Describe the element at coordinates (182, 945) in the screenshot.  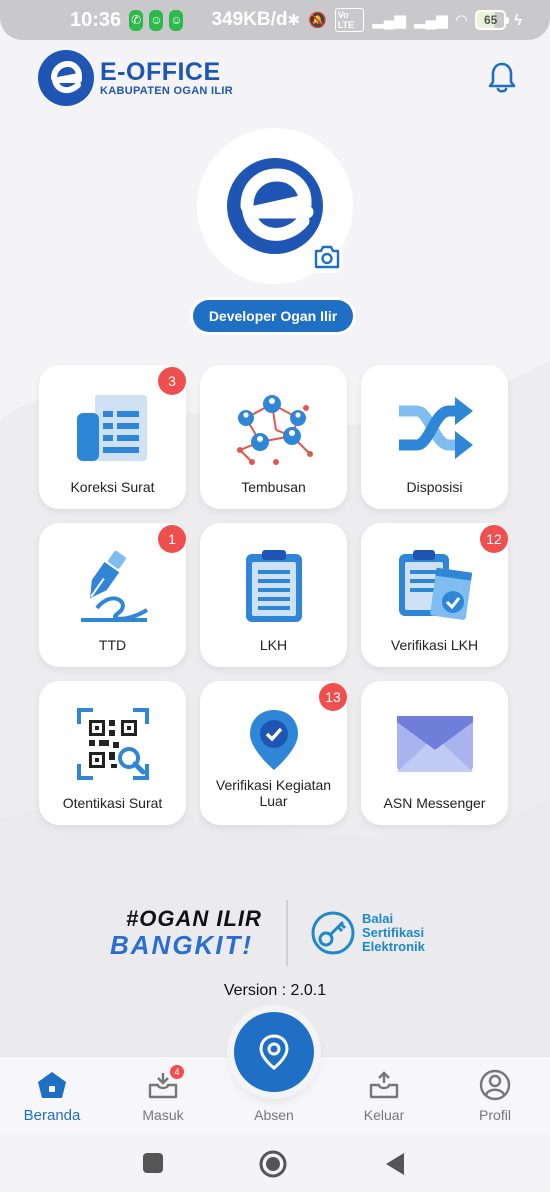
I see `ogan-logo-line2: BANGKIT!` at that location.